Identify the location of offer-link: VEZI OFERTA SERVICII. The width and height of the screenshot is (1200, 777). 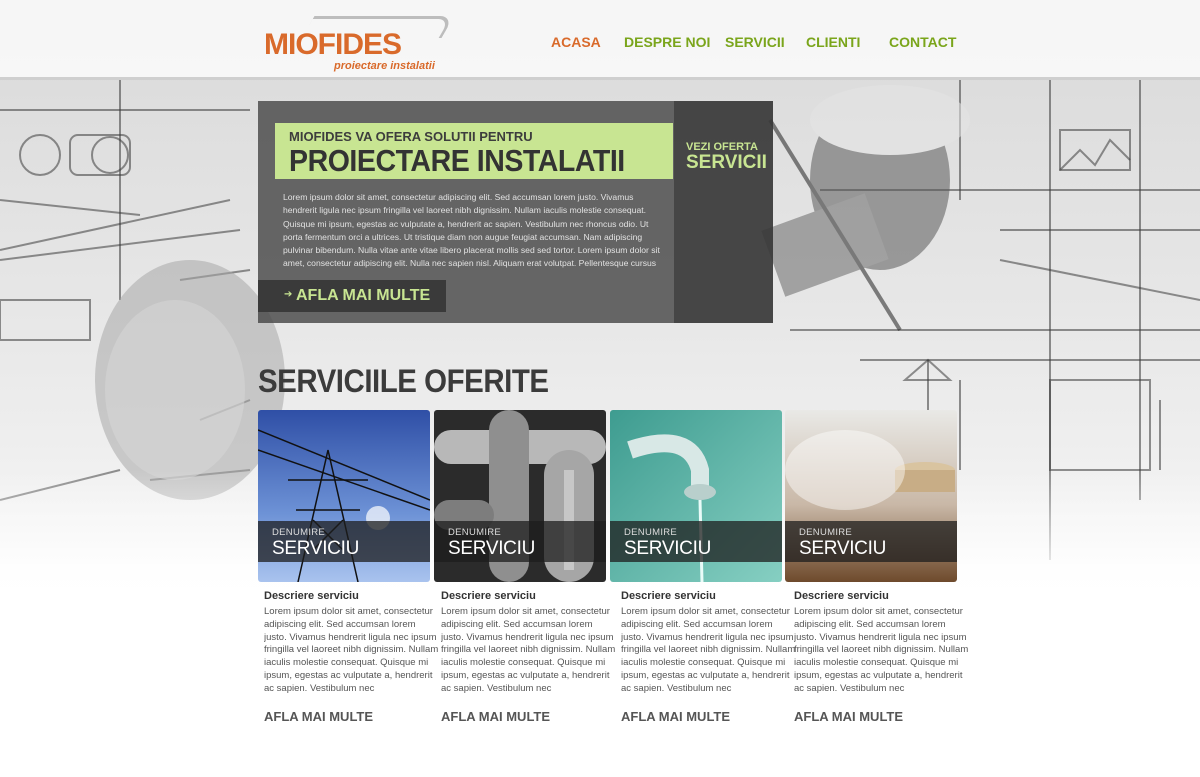
(726, 156).